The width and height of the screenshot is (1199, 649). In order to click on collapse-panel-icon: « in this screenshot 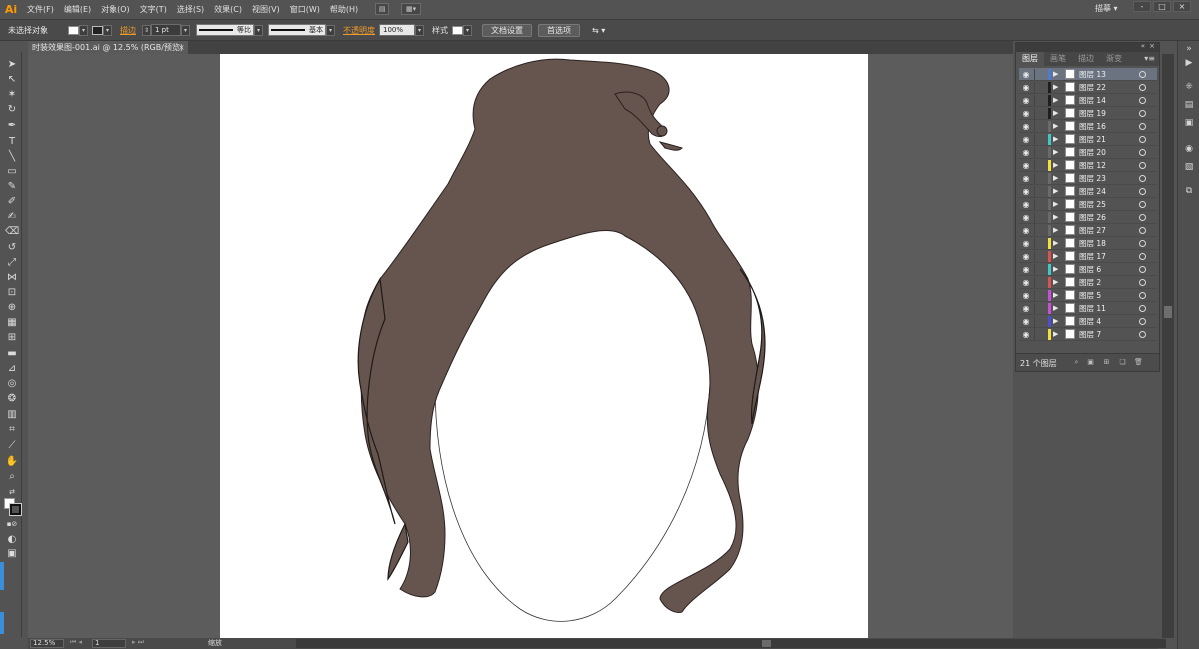, I will do `click(1143, 46)`.